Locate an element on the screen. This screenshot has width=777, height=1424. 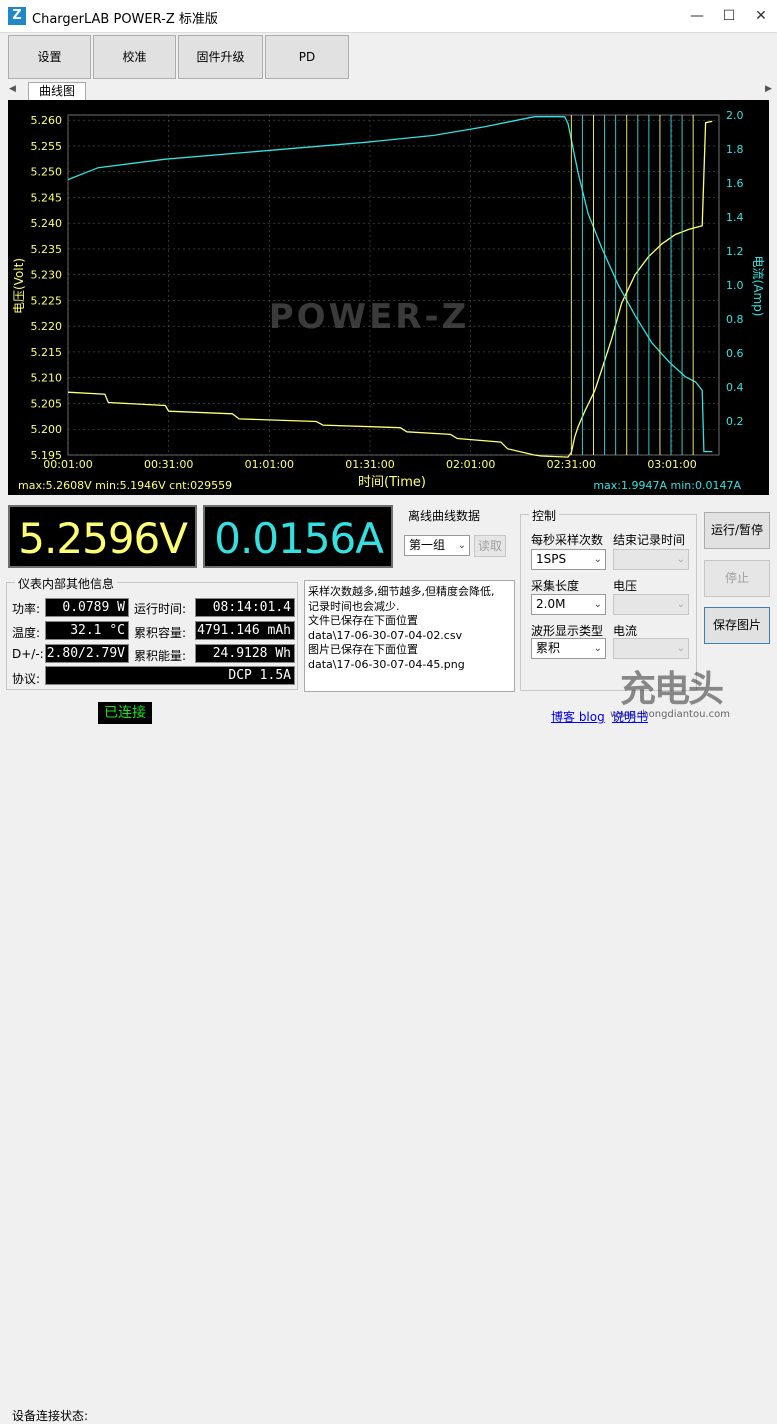
voltage-readout-value: 5.2596V is located at coordinates (103, 538).